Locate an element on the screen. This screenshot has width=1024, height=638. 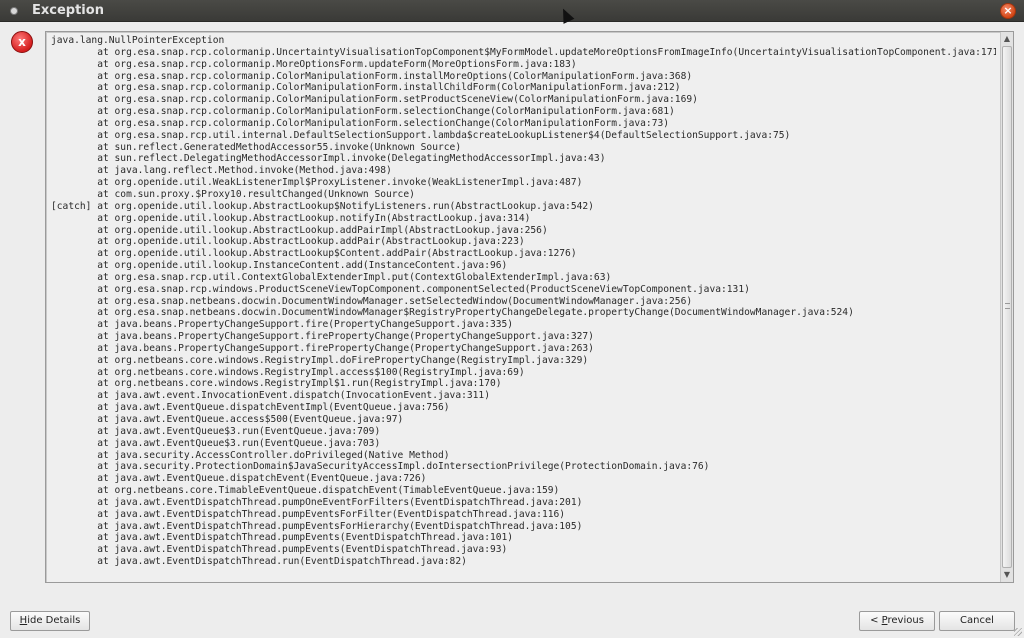
scroll-thumb is located at coordinates (1007, 307).